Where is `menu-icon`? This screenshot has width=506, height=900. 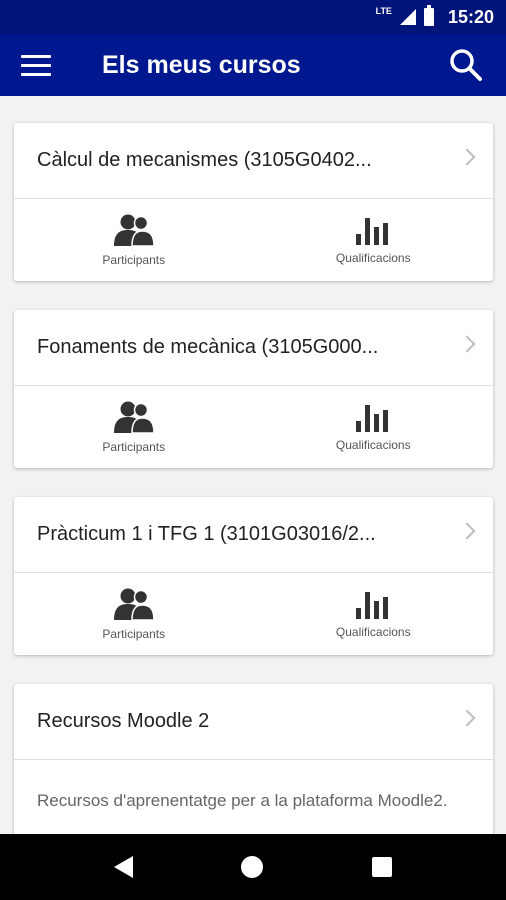 menu-icon is located at coordinates (36, 65).